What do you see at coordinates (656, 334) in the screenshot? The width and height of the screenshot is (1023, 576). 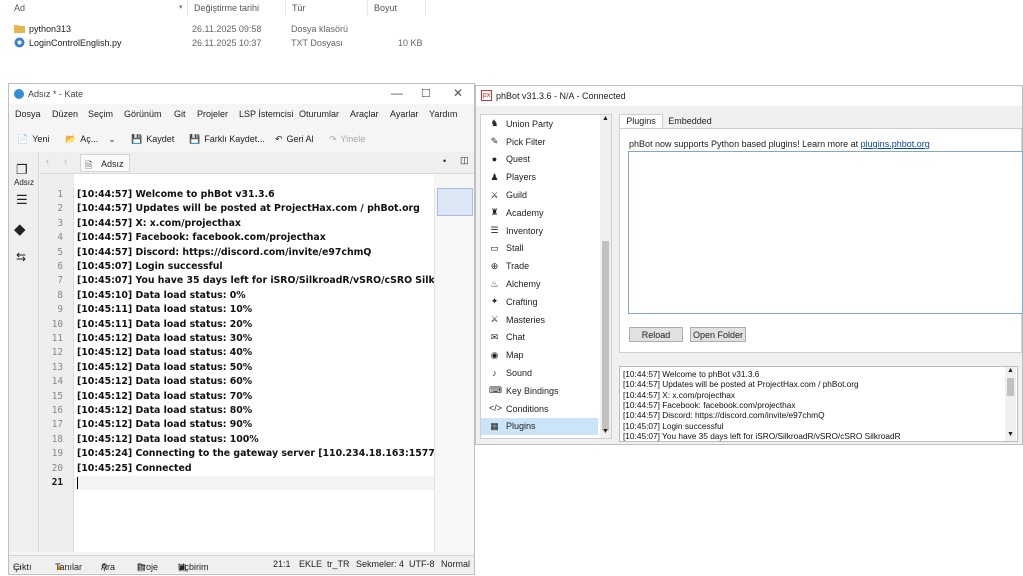 I see `reload-button: Reload` at bounding box center [656, 334].